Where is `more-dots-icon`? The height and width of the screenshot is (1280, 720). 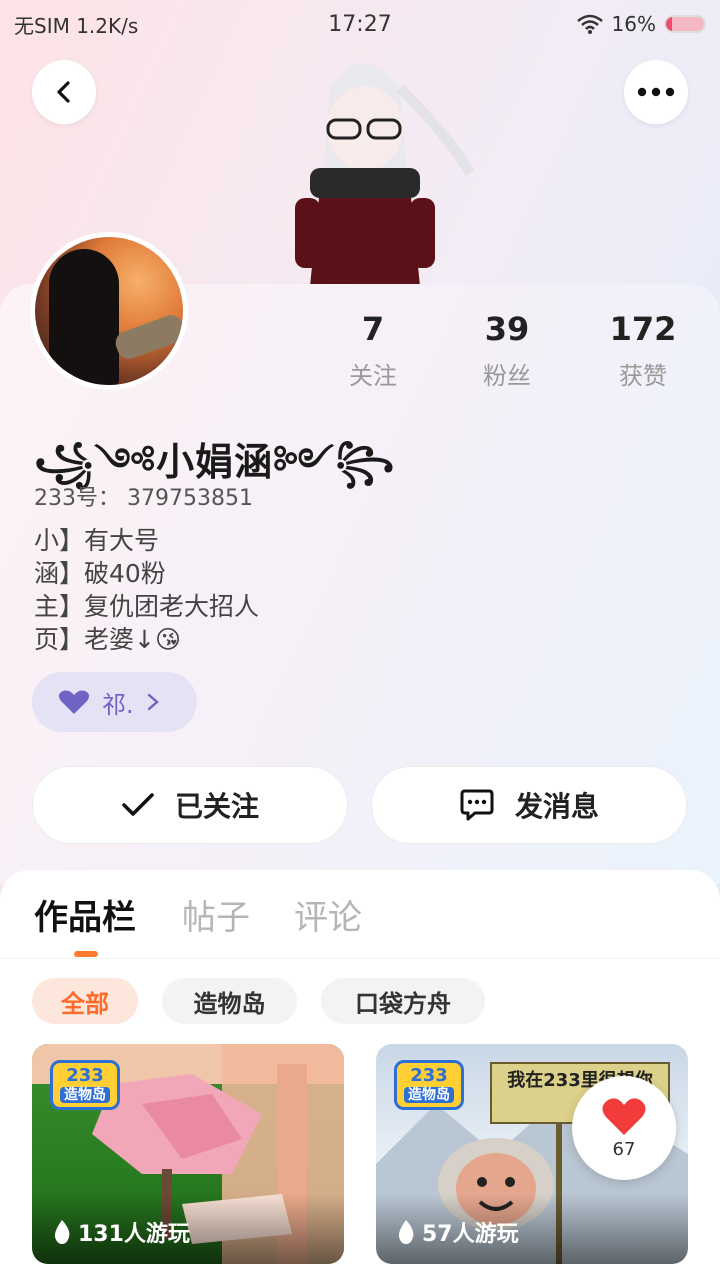
more-dots-icon is located at coordinates (656, 92).